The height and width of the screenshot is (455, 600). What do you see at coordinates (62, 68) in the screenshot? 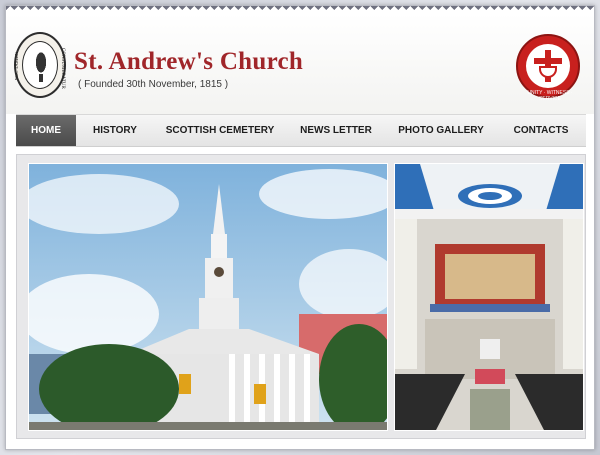
I see `seal-text-right: CONSUMEBATUR` at bounding box center [62, 68].